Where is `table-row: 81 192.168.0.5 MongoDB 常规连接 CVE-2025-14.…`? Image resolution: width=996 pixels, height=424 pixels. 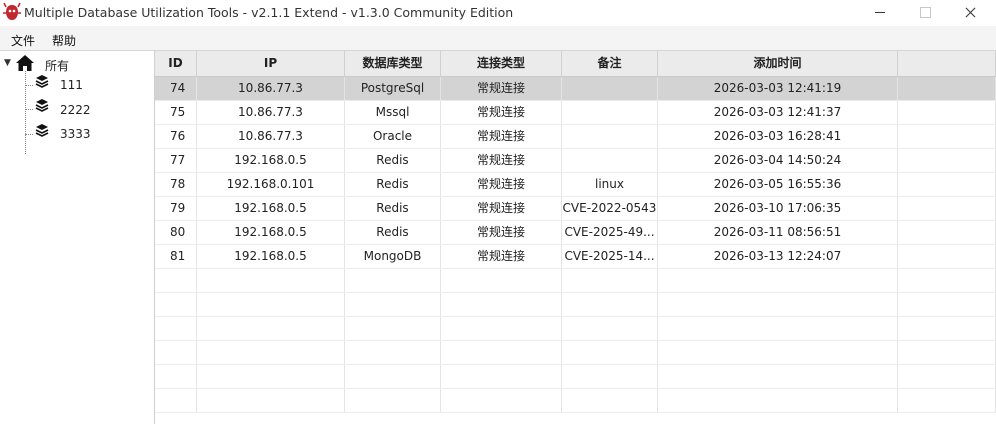
table-row: 81 192.168.0.5 MongoDB 常规连接 CVE-2025-14.… is located at coordinates (575, 257).